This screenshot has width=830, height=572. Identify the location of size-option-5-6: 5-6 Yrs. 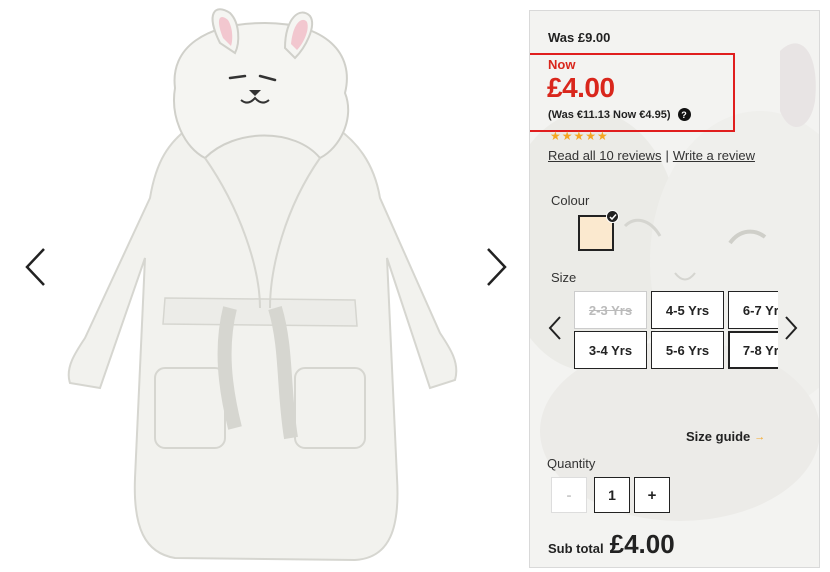
(687, 350).